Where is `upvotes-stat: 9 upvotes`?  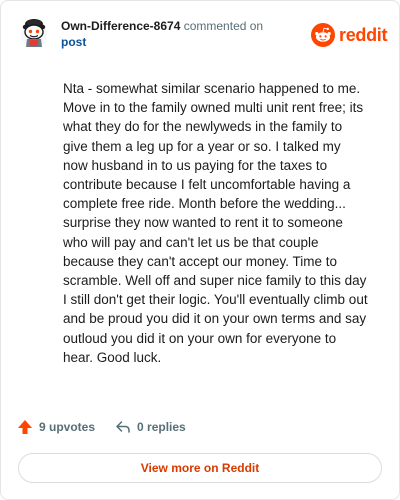
upvotes-stat: 9 upvotes is located at coordinates (56, 427).